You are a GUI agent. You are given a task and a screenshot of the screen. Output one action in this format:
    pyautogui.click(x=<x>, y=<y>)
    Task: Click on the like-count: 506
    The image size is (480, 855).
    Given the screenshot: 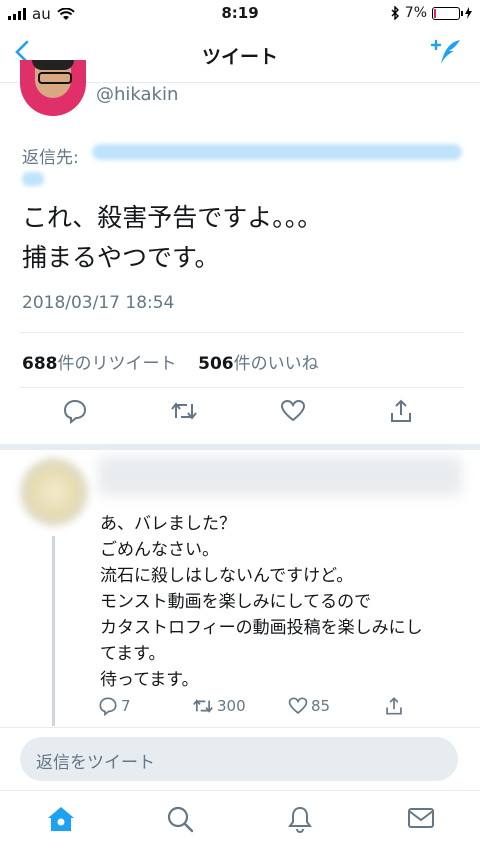 What is the action you would take?
    pyautogui.click(x=216, y=364)
    